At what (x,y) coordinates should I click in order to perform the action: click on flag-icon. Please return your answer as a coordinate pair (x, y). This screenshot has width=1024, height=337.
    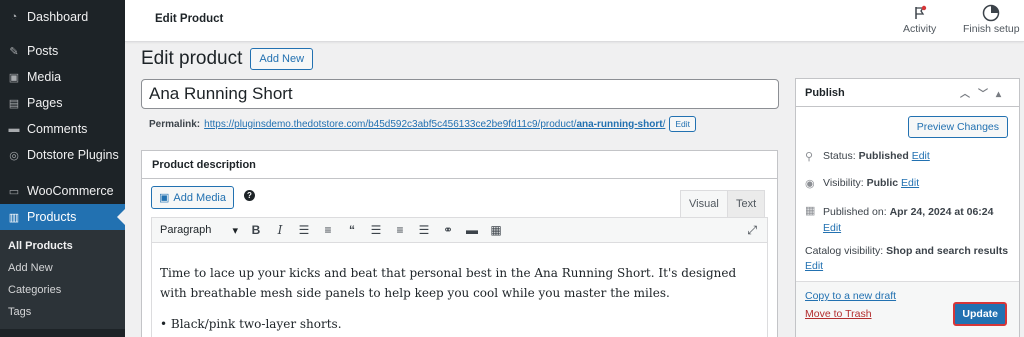
    Looking at the image, I should click on (919, 13).